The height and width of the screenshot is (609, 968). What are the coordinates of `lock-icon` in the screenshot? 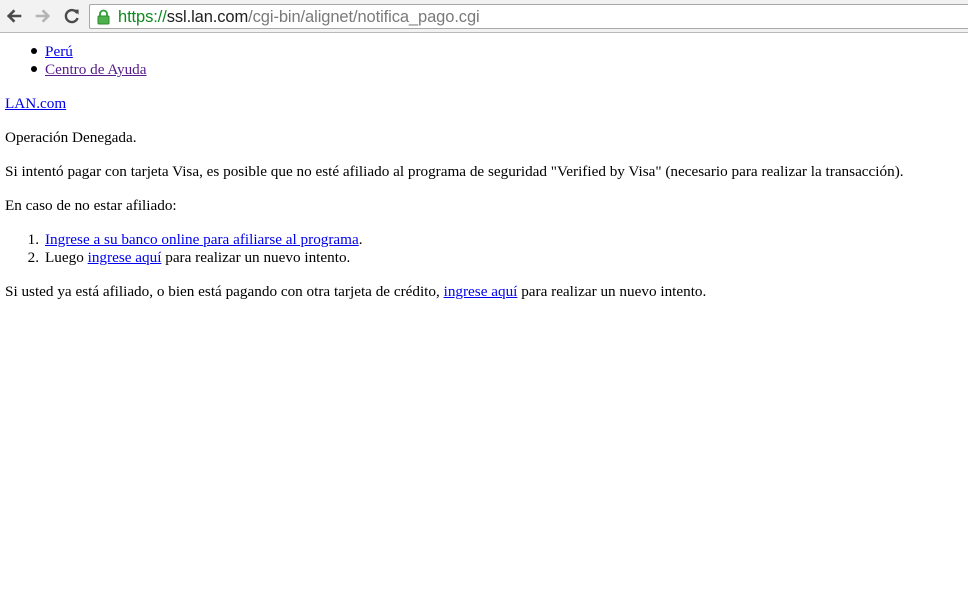 It's located at (103, 17).